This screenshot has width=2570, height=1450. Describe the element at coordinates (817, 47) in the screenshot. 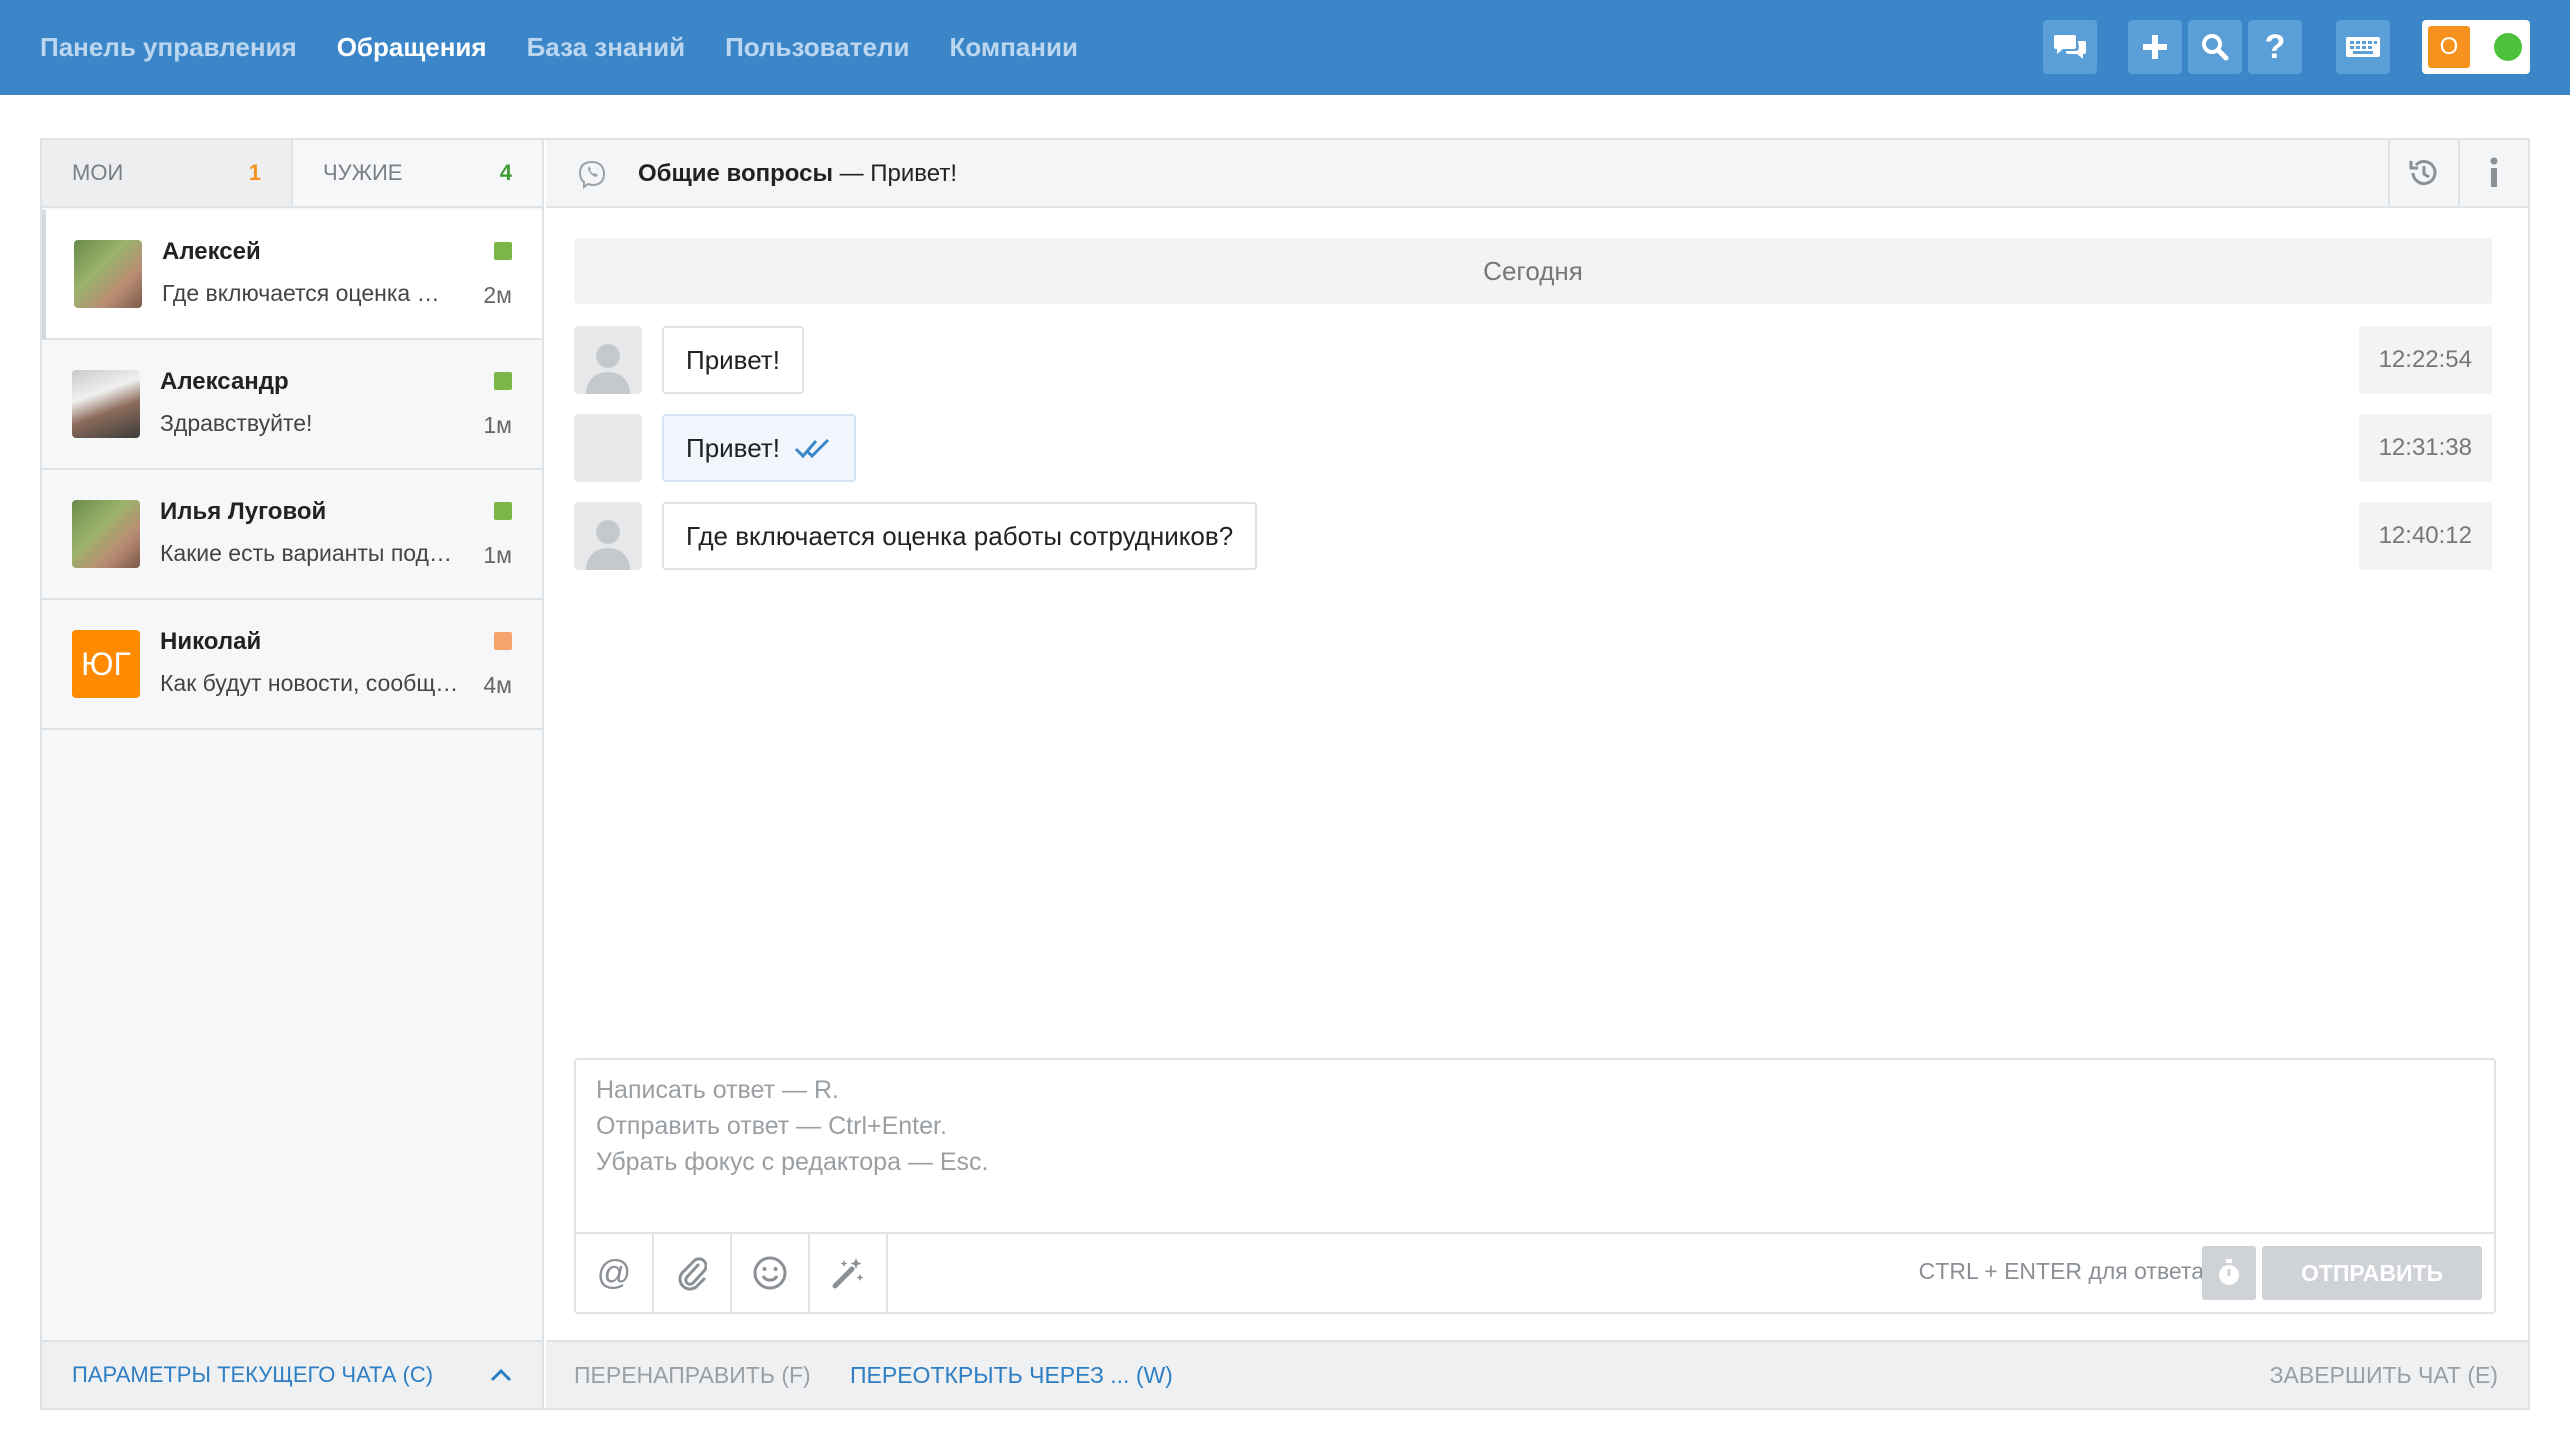

I see `nav-users: Пользователи` at that location.